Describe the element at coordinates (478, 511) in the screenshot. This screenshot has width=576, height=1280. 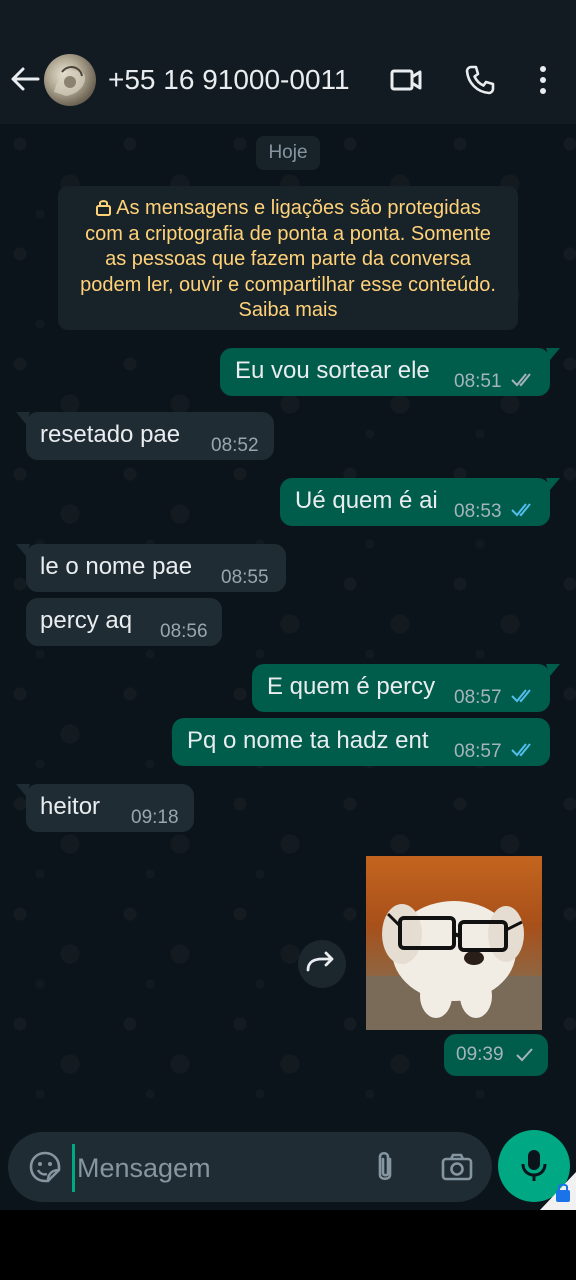
I see `message-time: 08:53` at that location.